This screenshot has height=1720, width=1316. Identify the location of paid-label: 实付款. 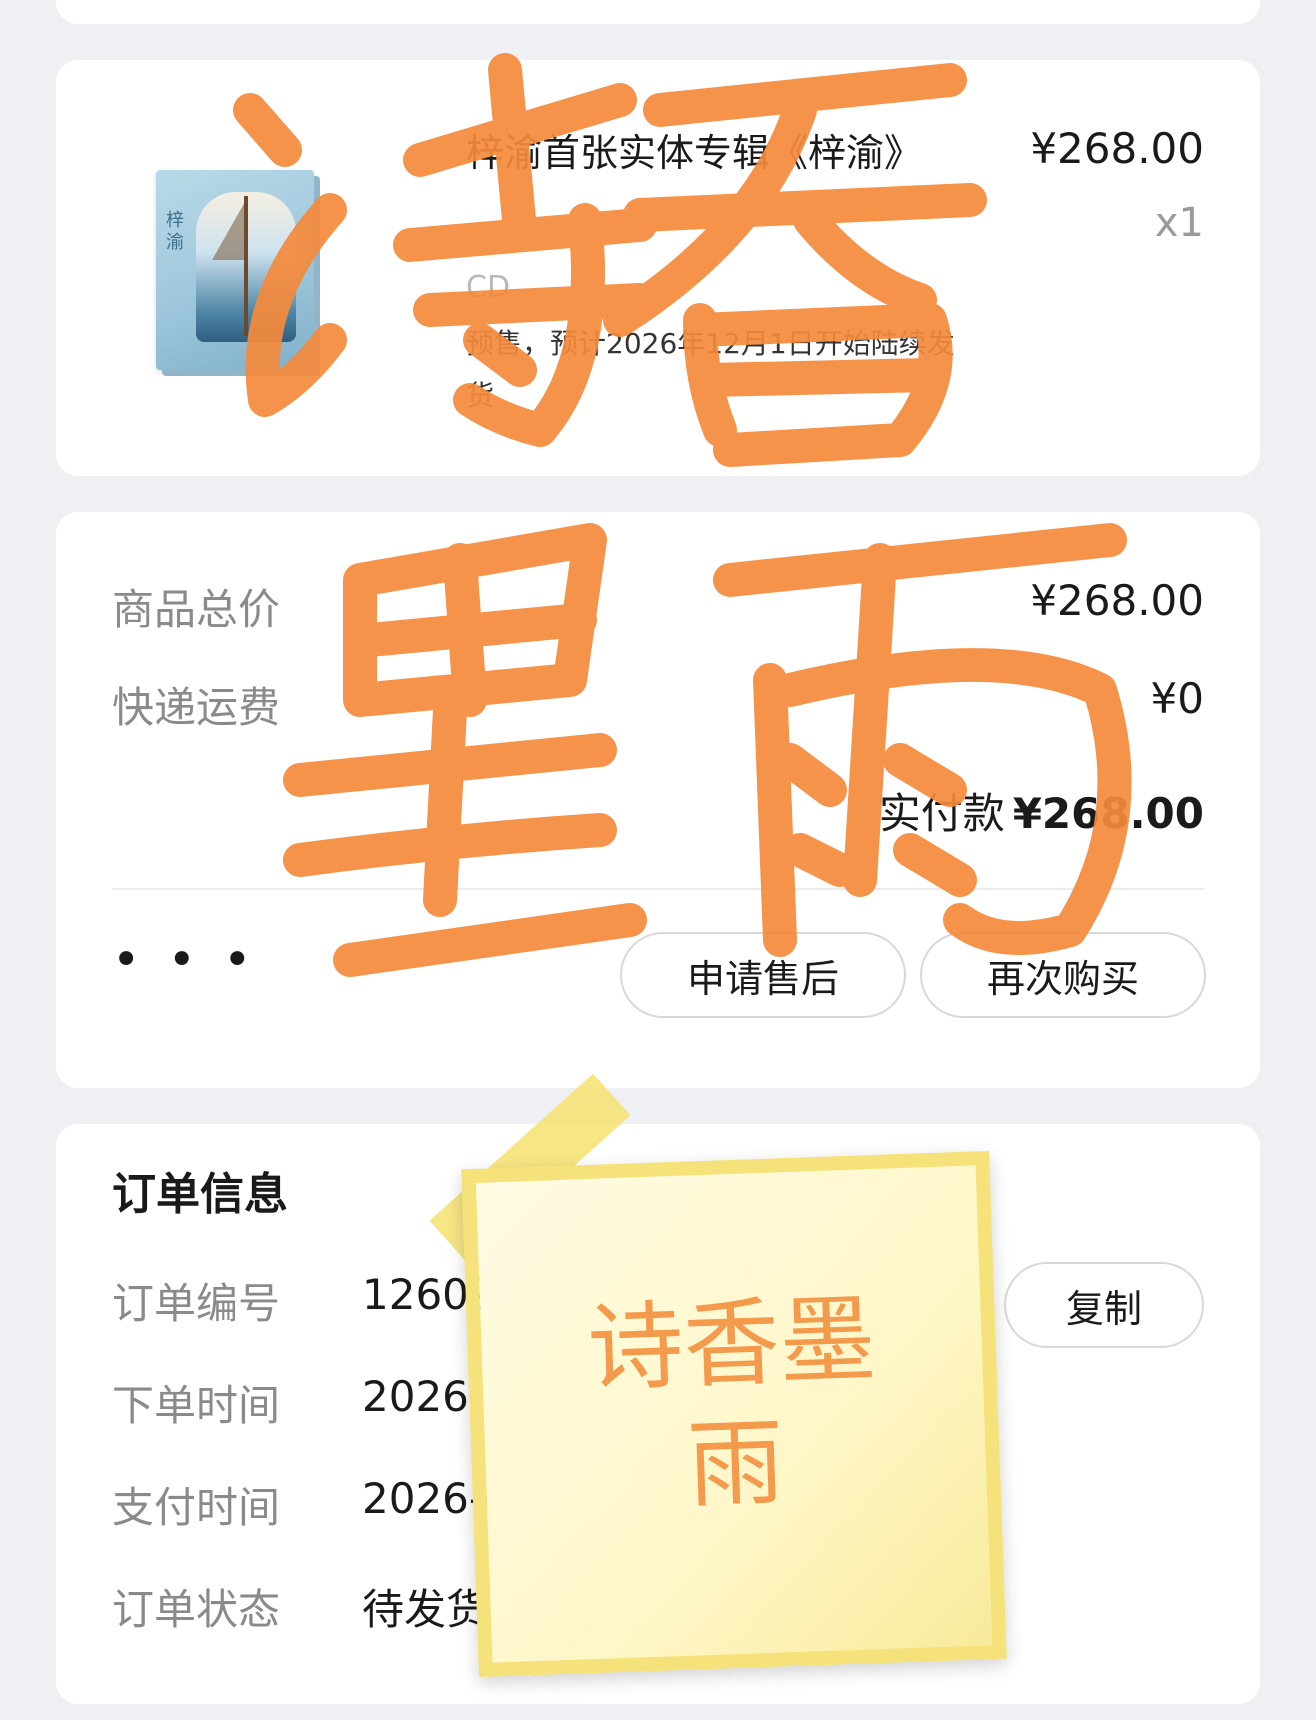
(941, 813).